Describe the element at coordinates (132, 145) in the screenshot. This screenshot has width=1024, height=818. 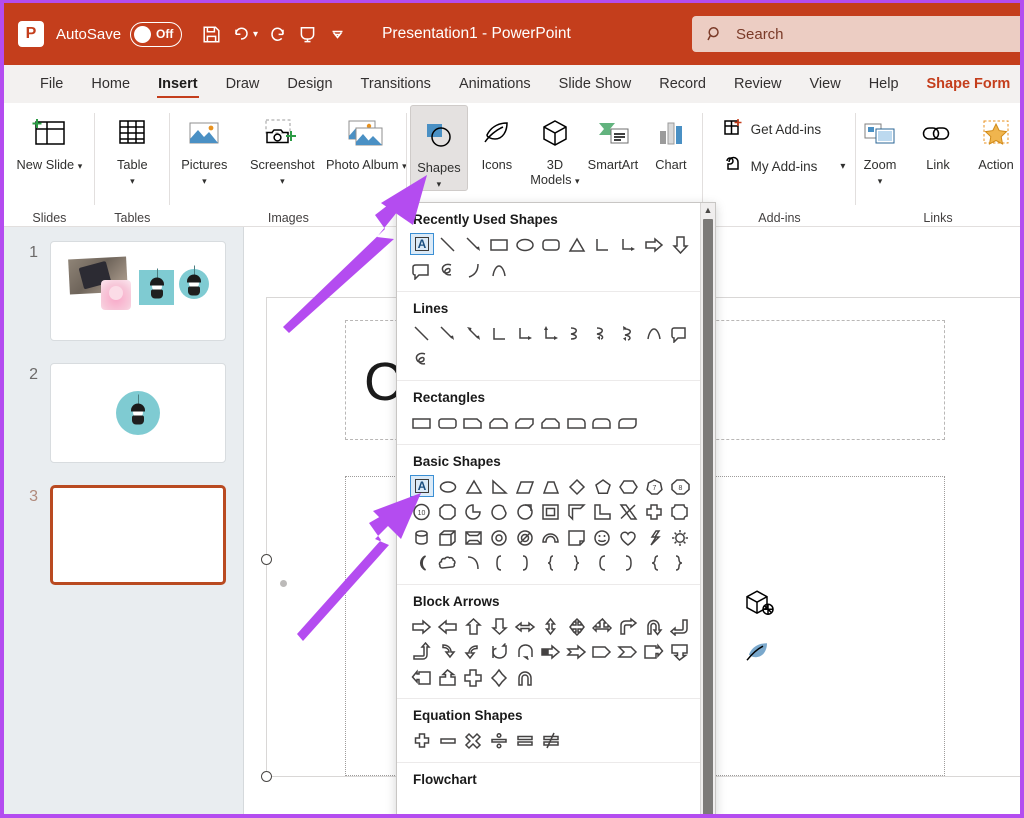
I see `table-button: Table ▾` at that location.